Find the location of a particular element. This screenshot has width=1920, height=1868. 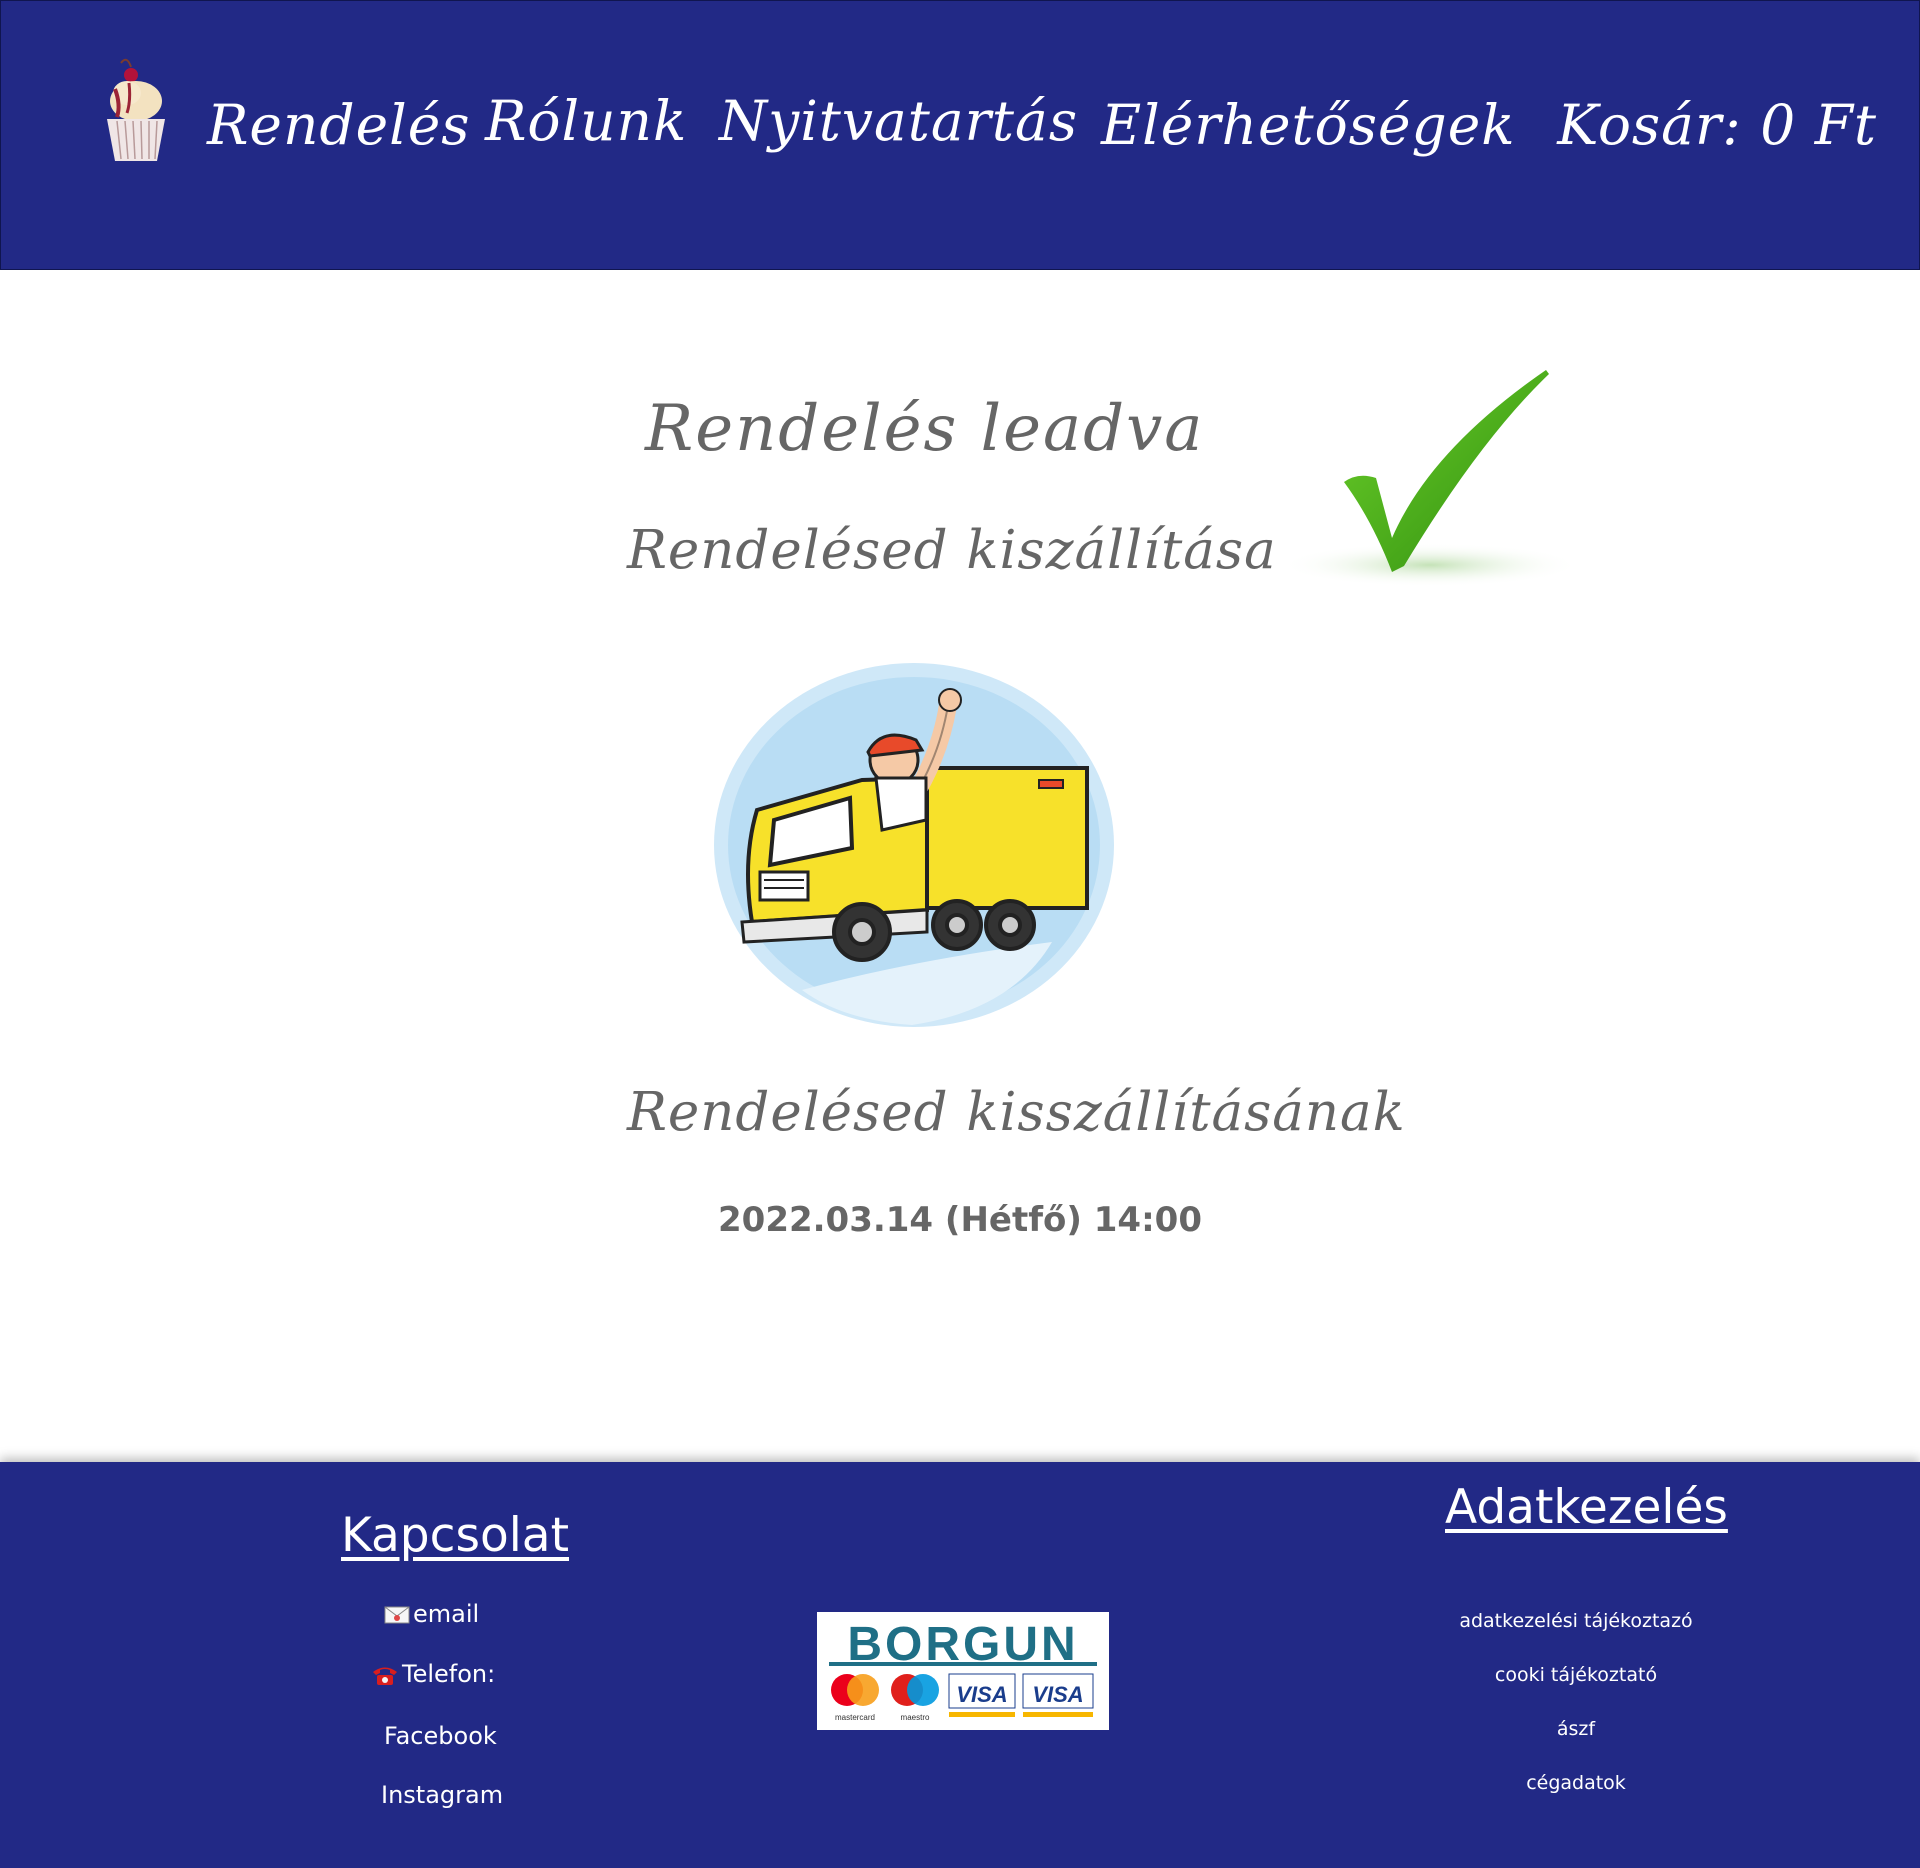

nav-rolunk: Rólunk is located at coordinates (586, 121).